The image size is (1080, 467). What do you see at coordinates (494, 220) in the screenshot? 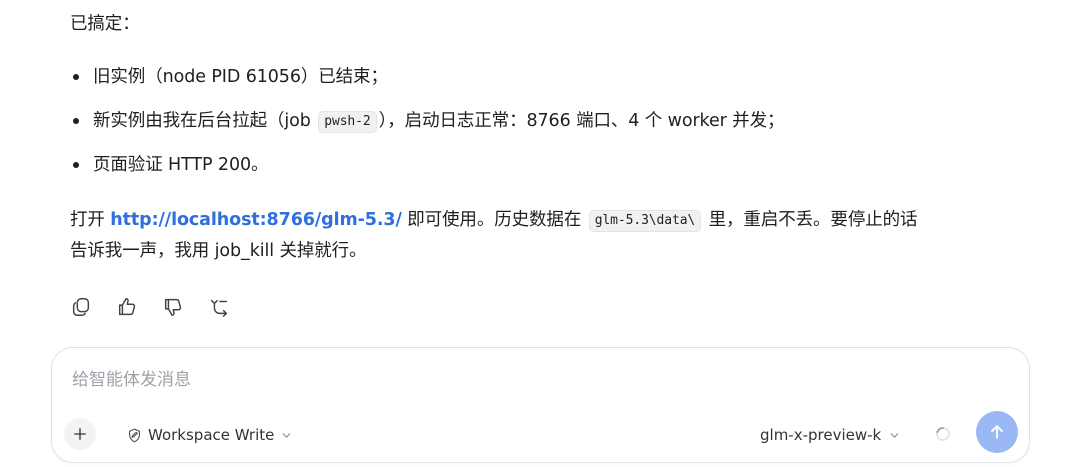
I see `paragraph-text: 即可使用。历史数据在` at bounding box center [494, 220].